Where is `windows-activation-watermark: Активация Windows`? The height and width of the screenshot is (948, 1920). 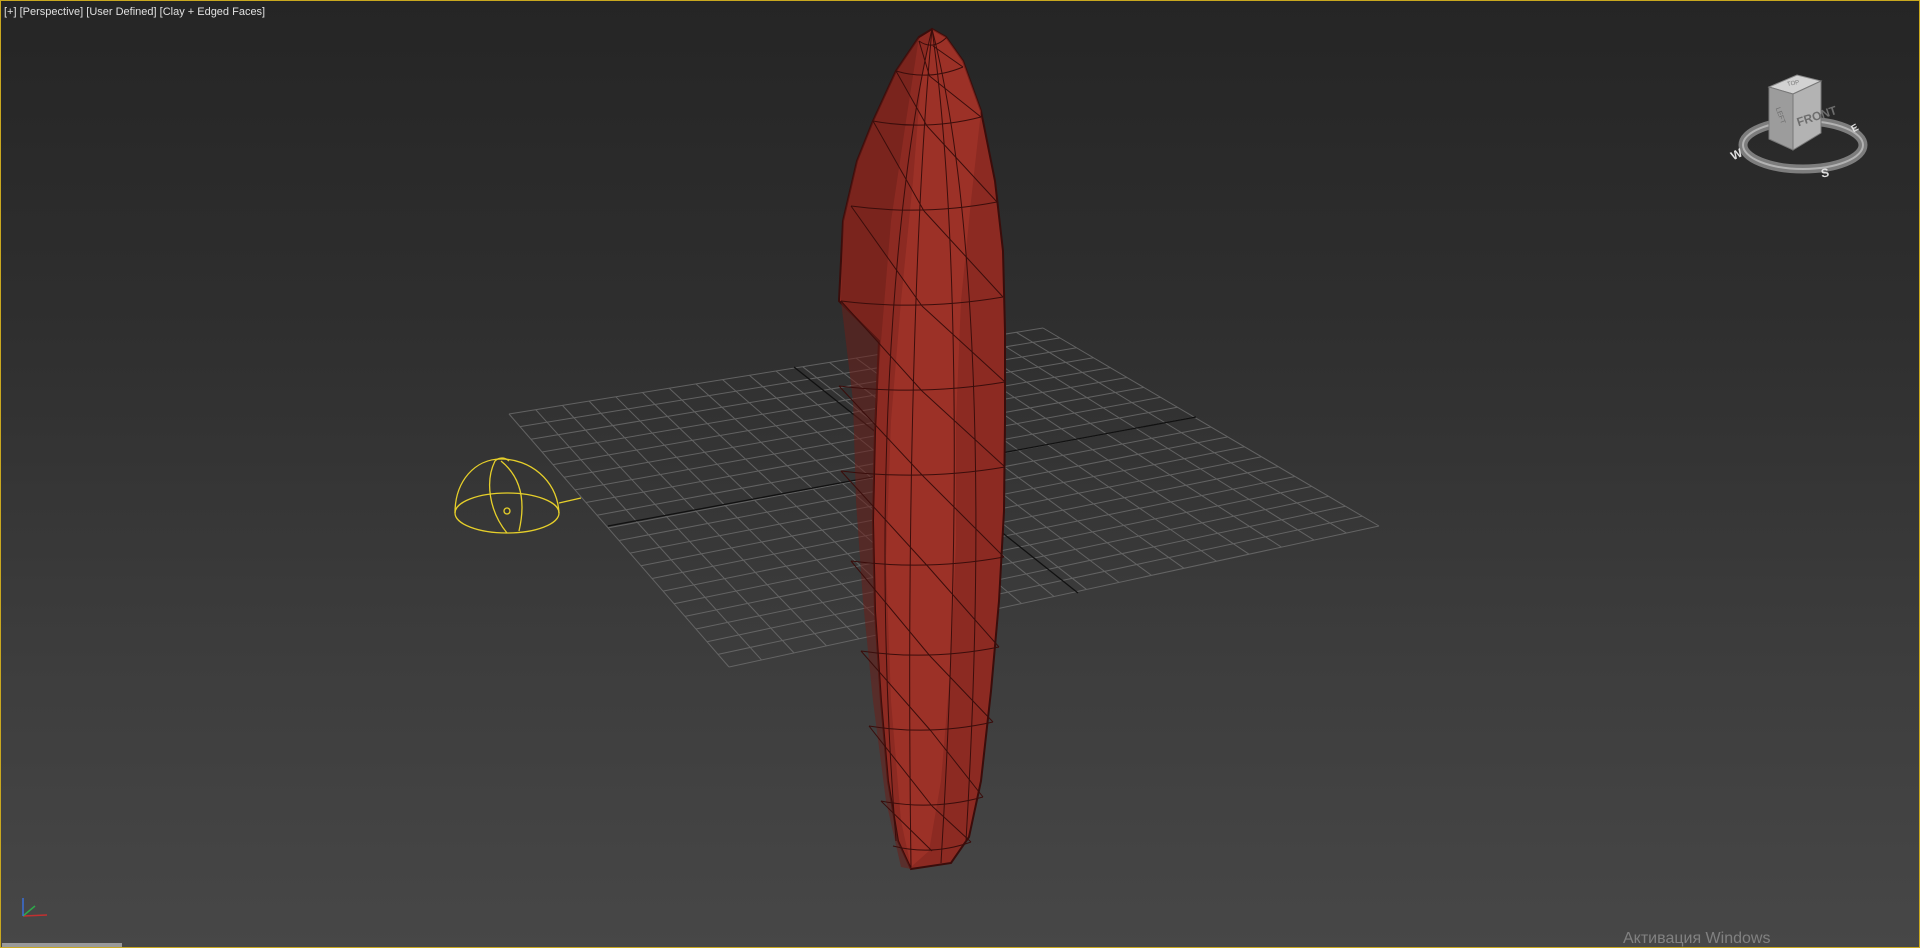 windows-activation-watermark: Активация Windows is located at coordinates (1697, 938).